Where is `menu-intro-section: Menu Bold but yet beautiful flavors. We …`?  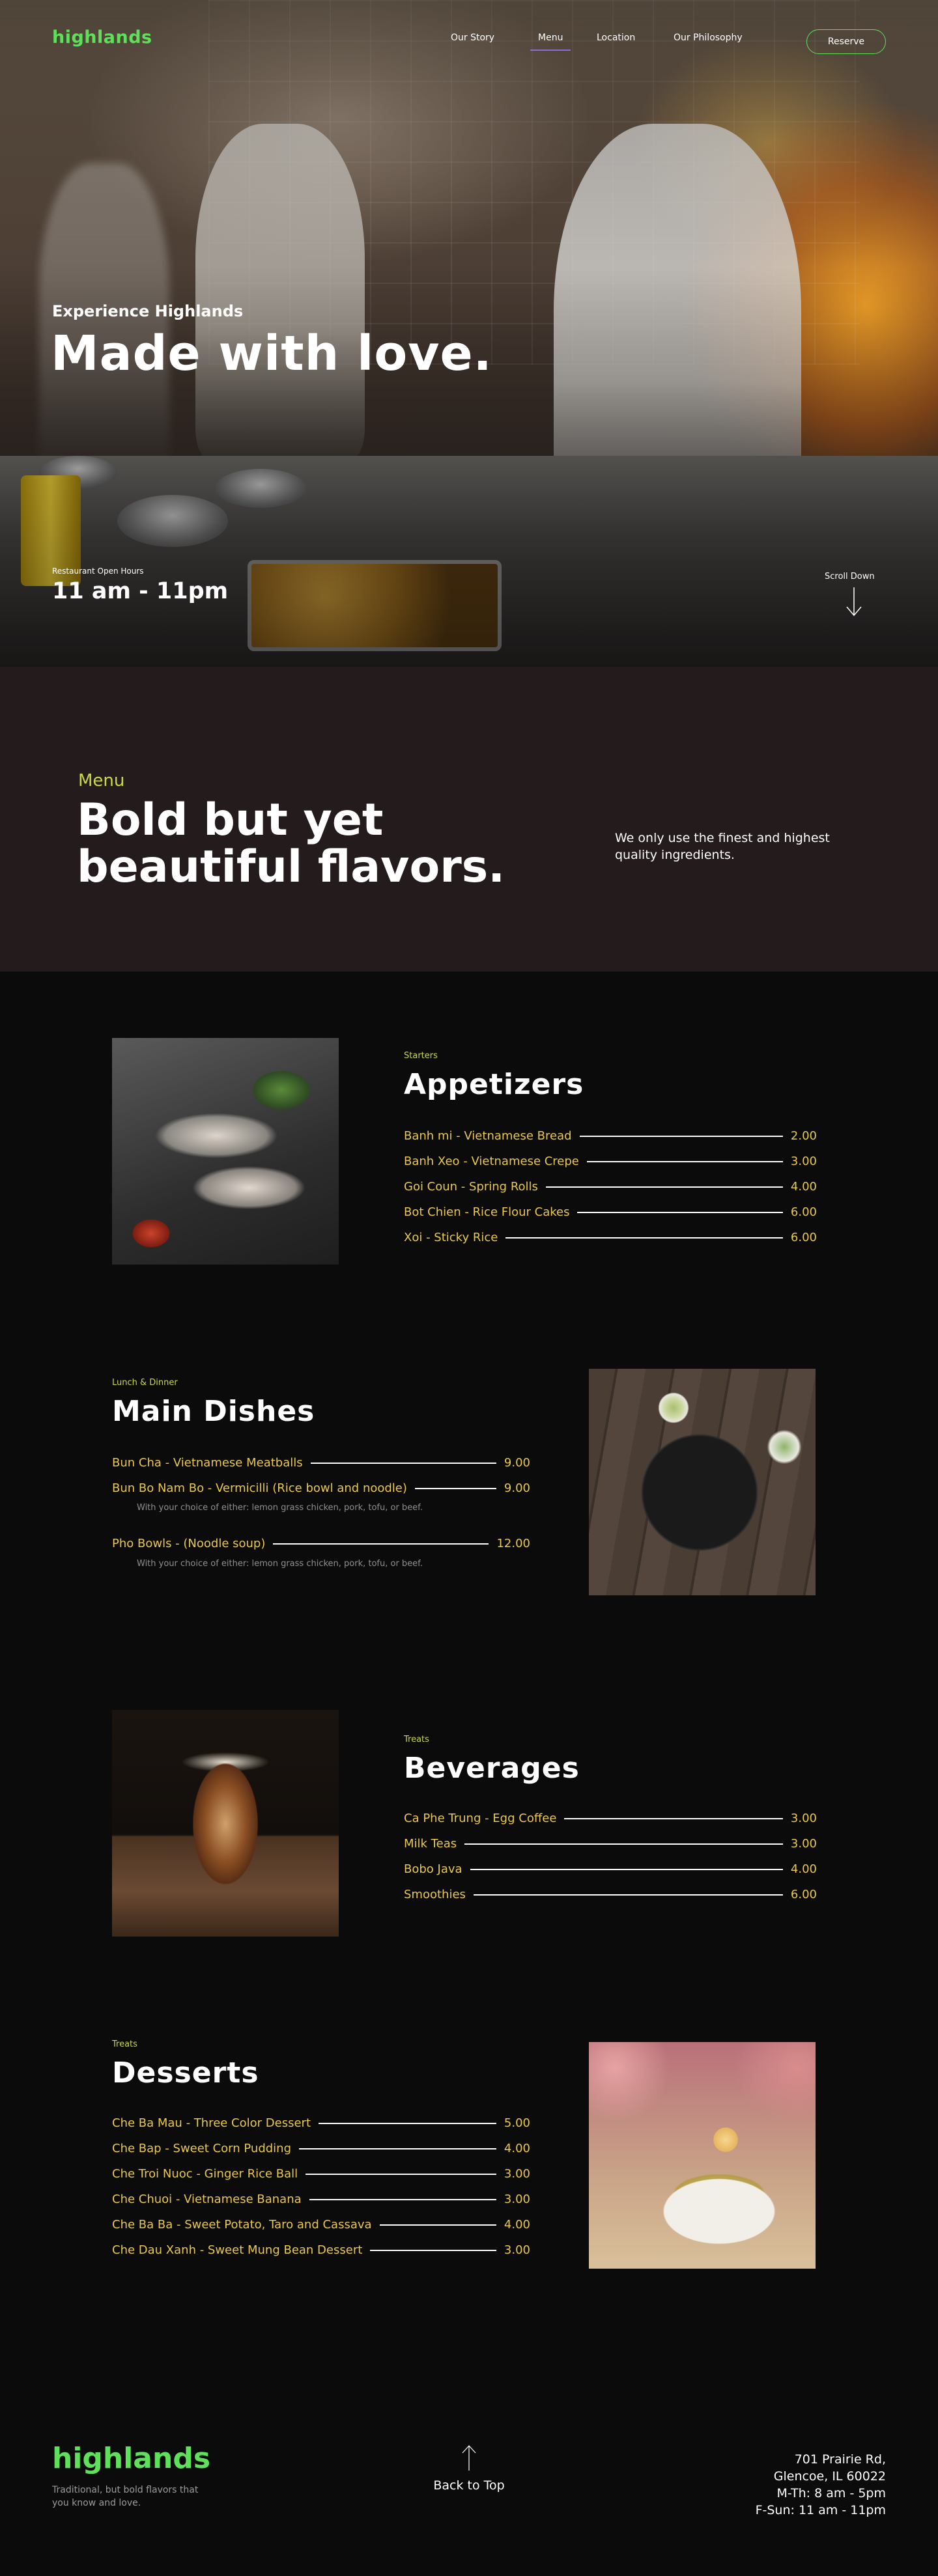
menu-intro-section: Menu Bold but yet beautiful flavors. We … is located at coordinates (469, 819).